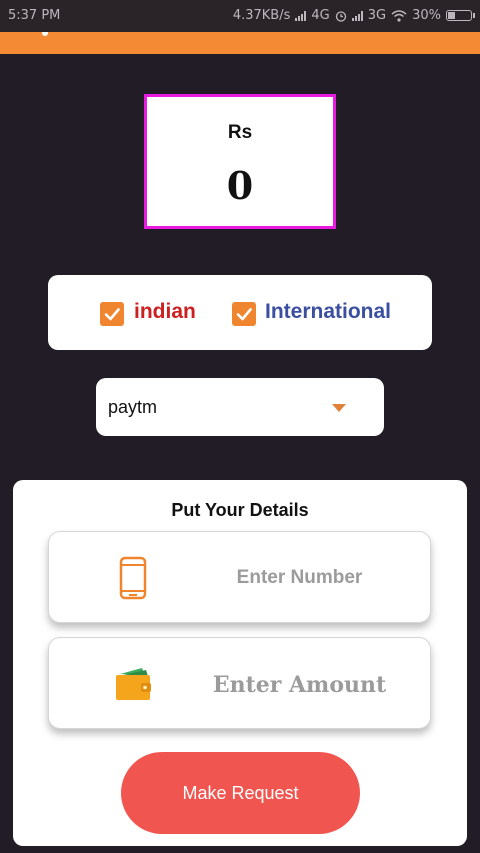 The image size is (480, 853). Describe the element at coordinates (240, 793) in the screenshot. I see `make-request-button: Make Request` at that location.